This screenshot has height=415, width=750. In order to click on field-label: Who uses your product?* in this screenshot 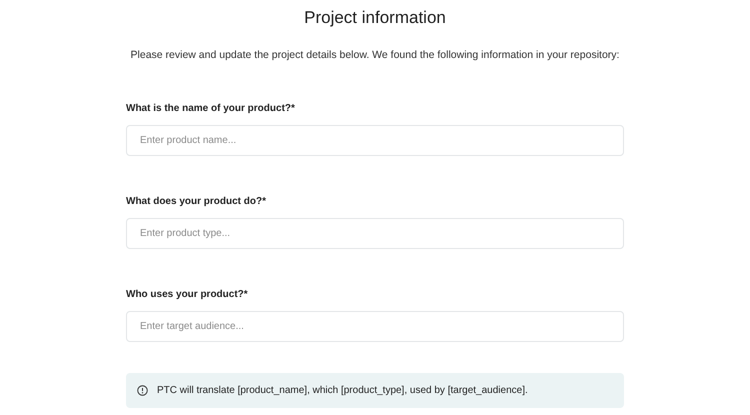, I will do `click(187, 295)`.